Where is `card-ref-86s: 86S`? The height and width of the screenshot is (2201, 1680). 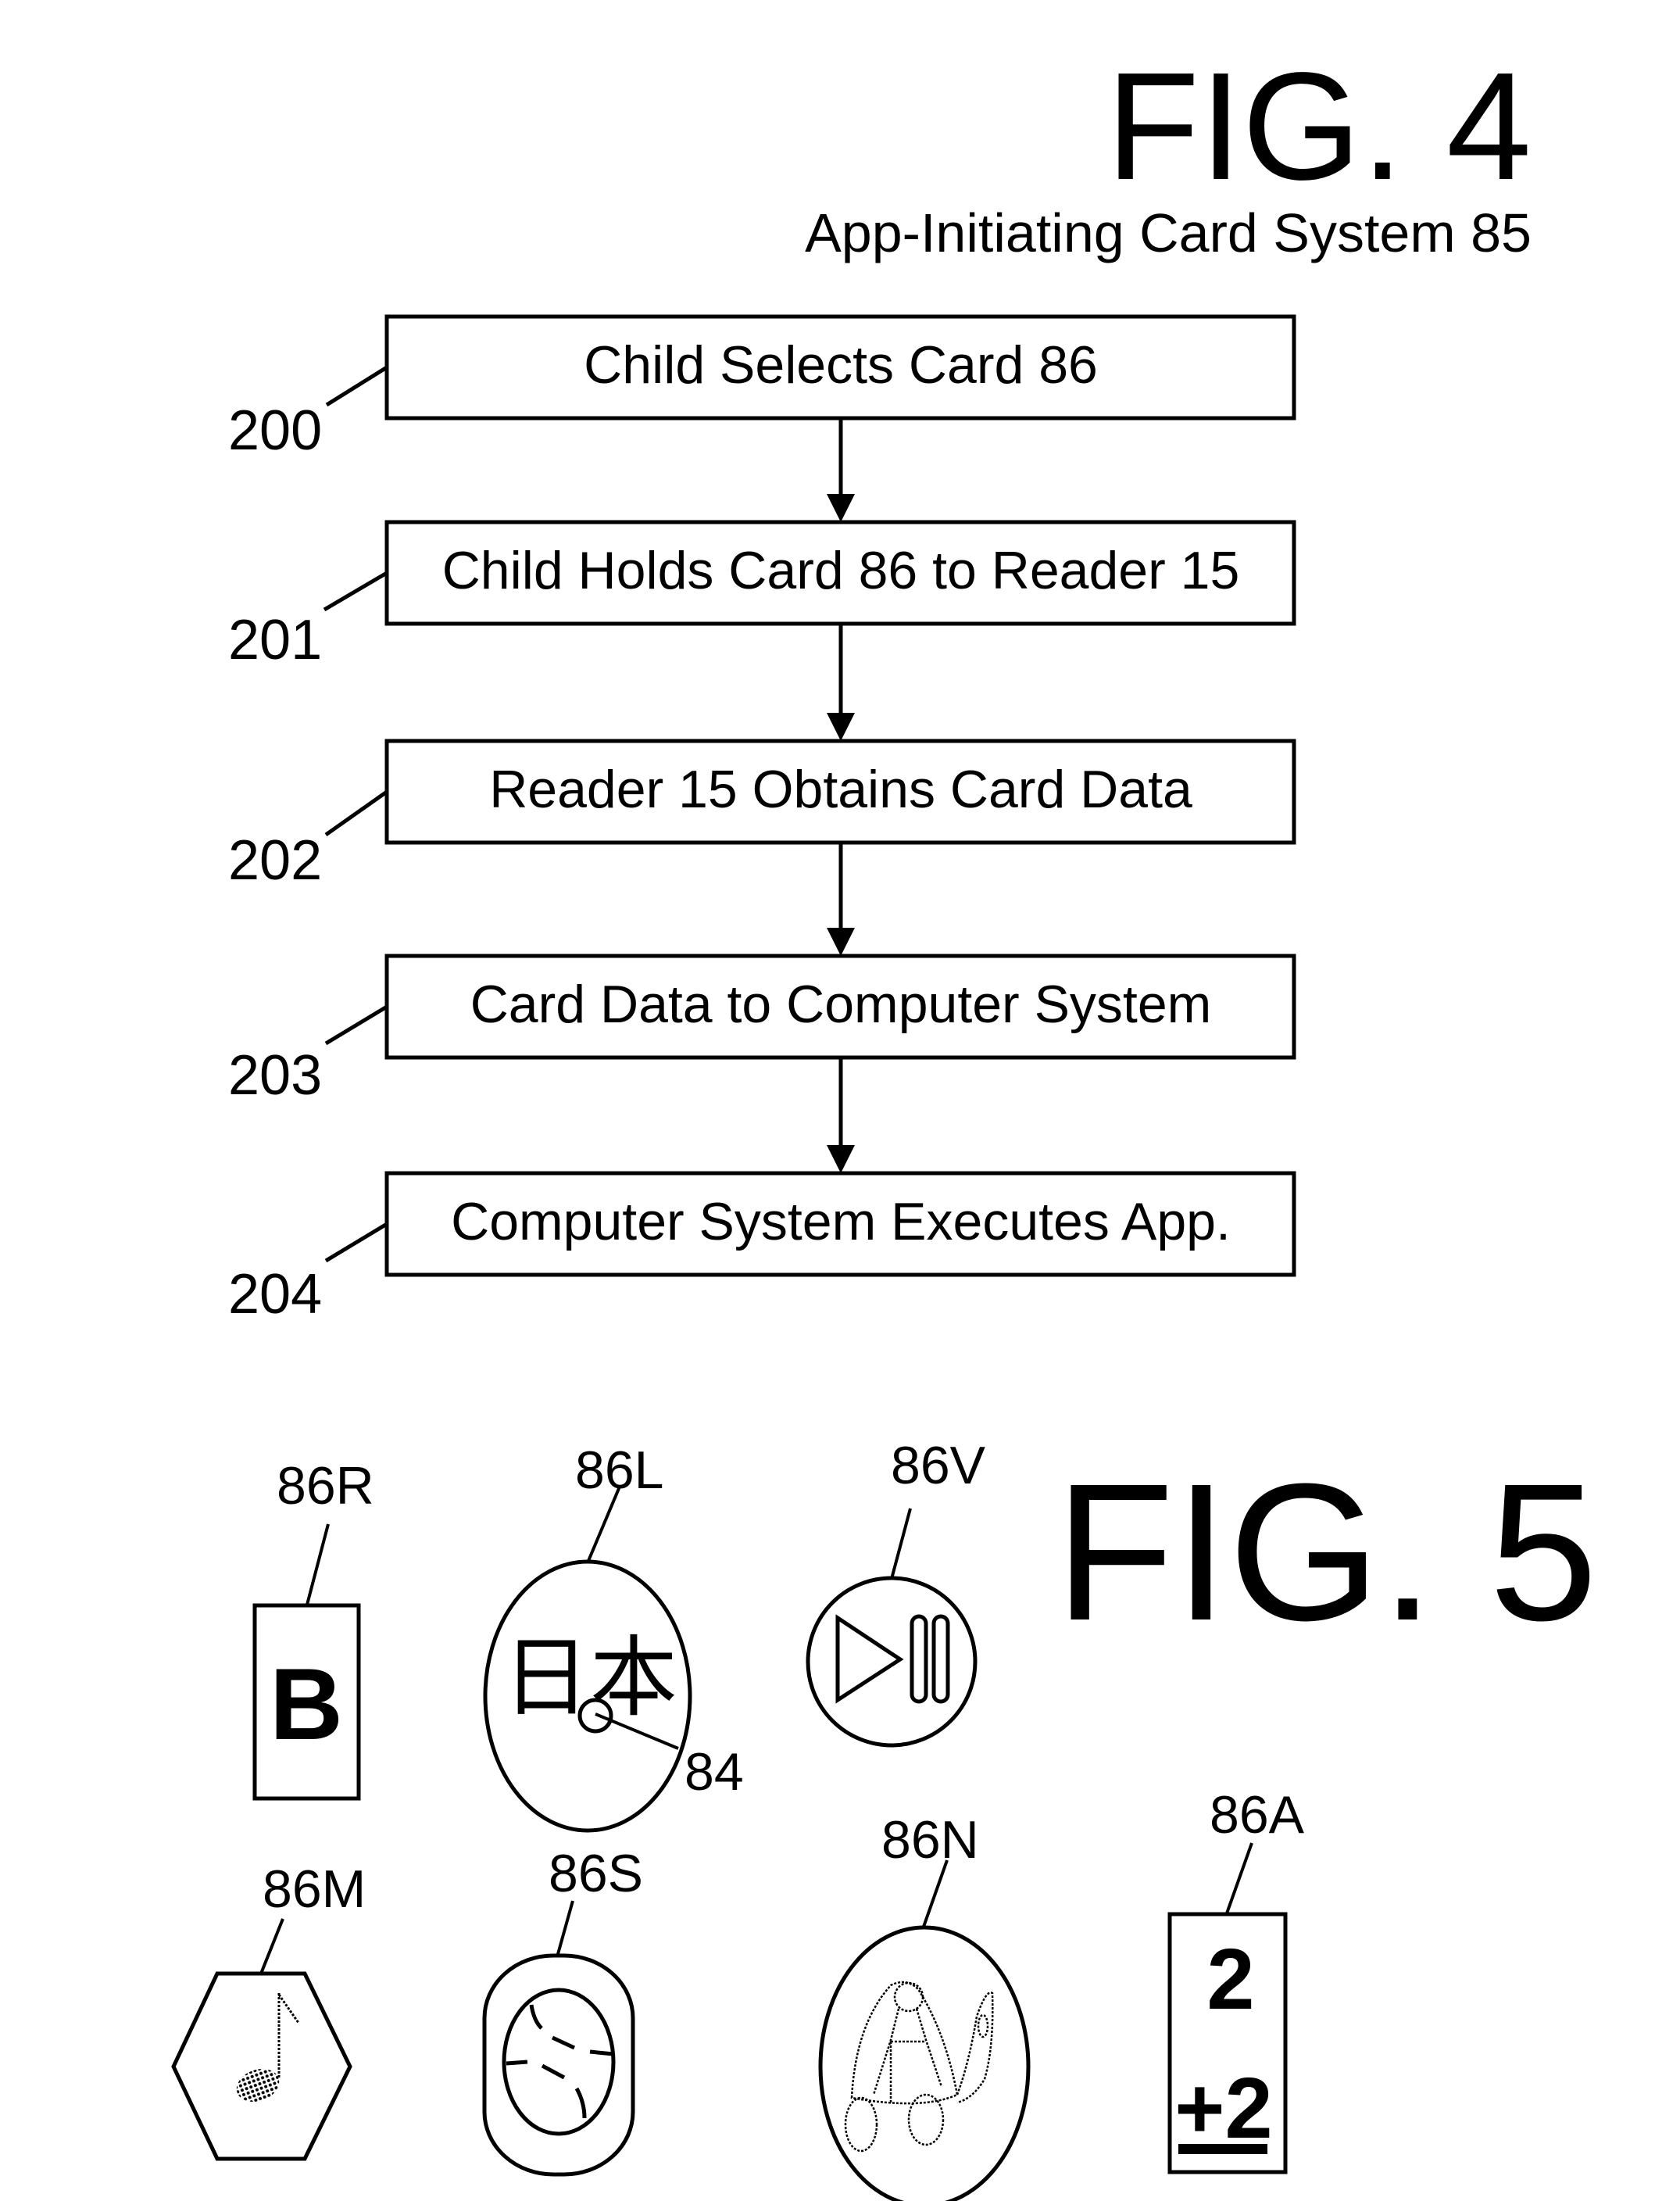
card-ref-86s: 86S is located at coordinates (596, 1873).